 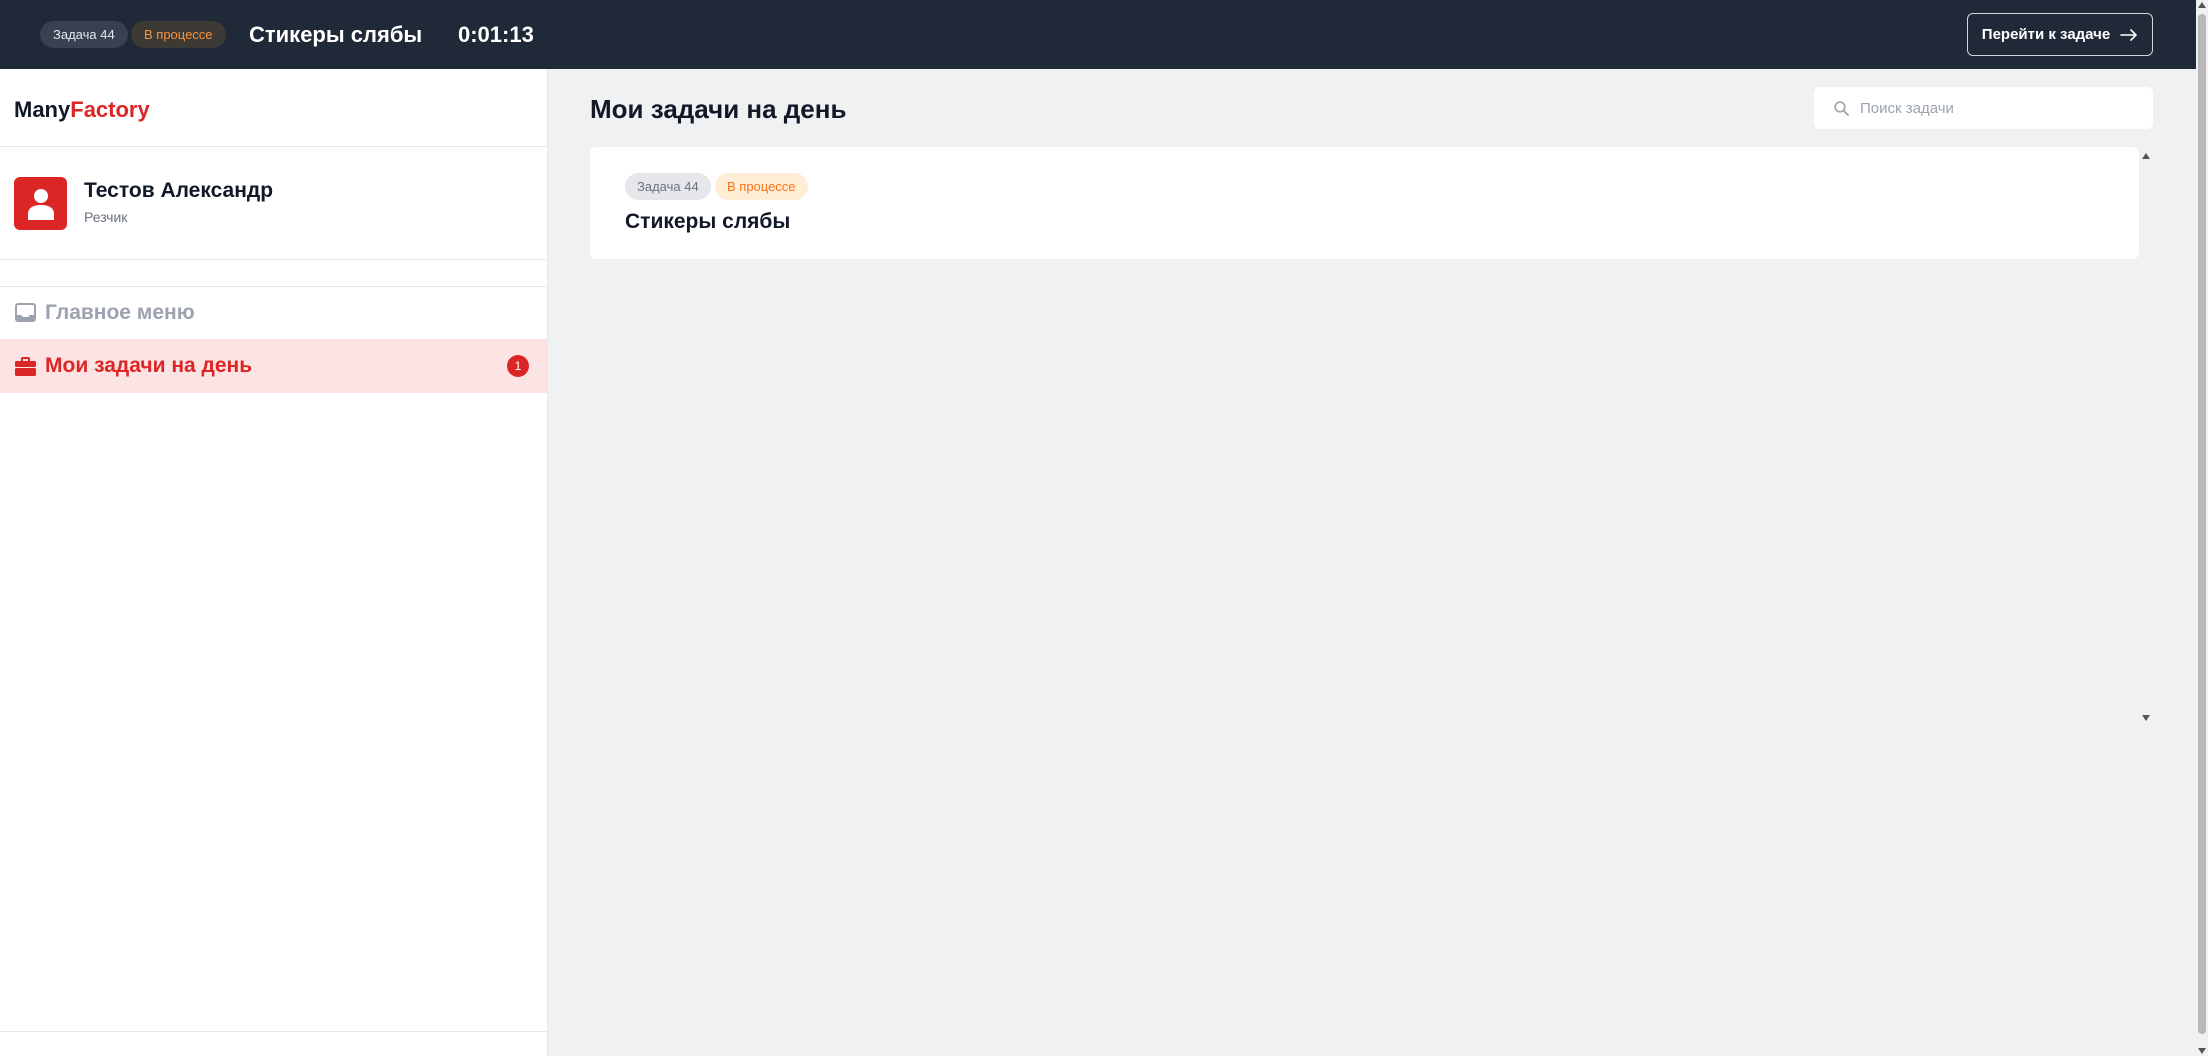 What do you see at coordinates (84, 34) in the screenshot?
I see `active-task-id-badge: Задача 44` at bounding box center [84, 34].